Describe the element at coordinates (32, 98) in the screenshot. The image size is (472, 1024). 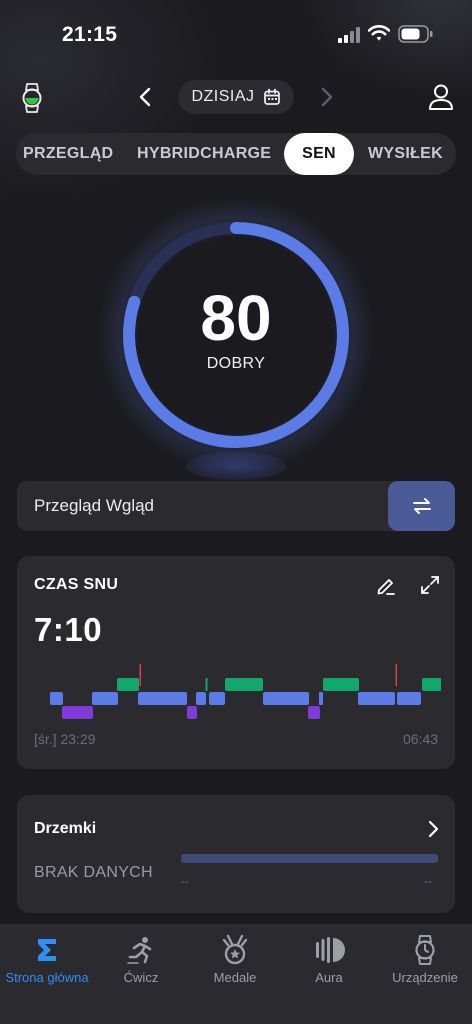
I see `watch-status-icon` at that location.